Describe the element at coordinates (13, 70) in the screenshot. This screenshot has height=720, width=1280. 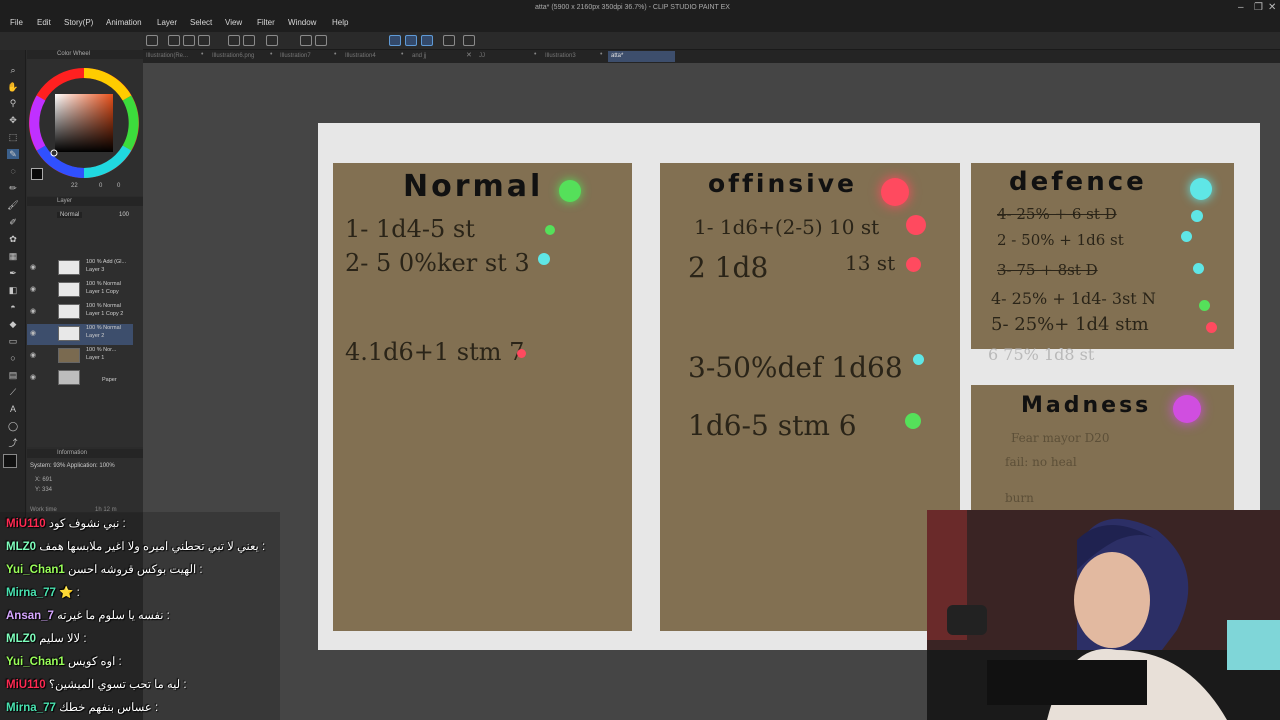
I see `zoom-icon: ⌕` at that location.